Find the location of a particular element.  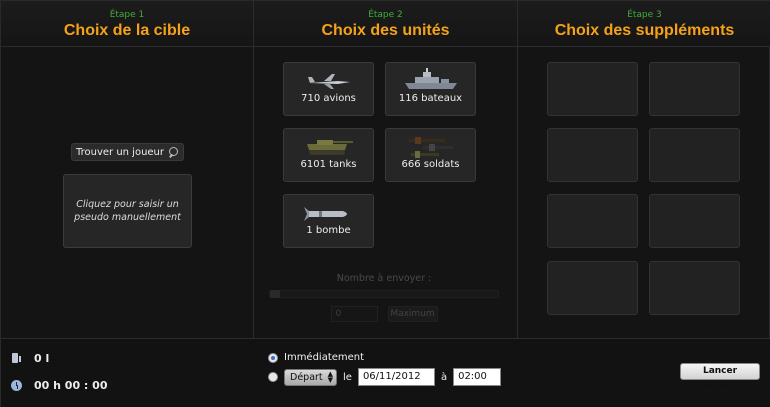

send-count-label: Nombre à envoyer : is located at coordinates (384, 278).